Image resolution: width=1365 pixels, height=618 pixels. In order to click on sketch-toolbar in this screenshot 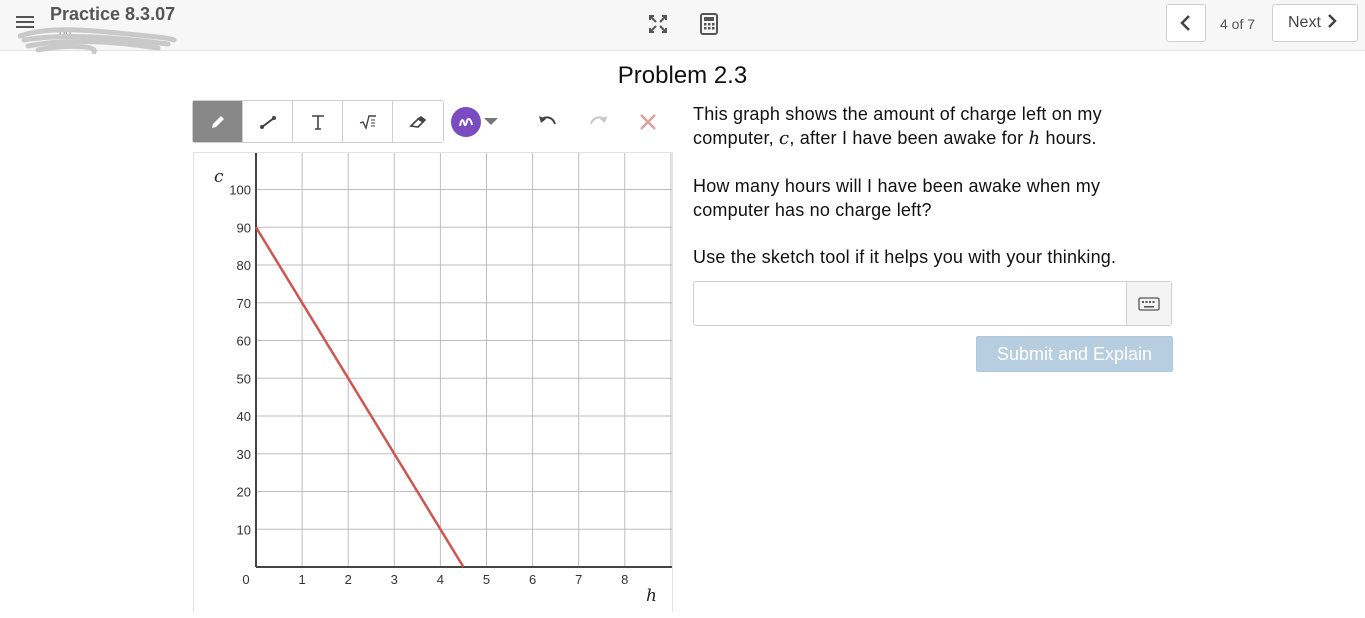, I will do `click(318, 121)`.